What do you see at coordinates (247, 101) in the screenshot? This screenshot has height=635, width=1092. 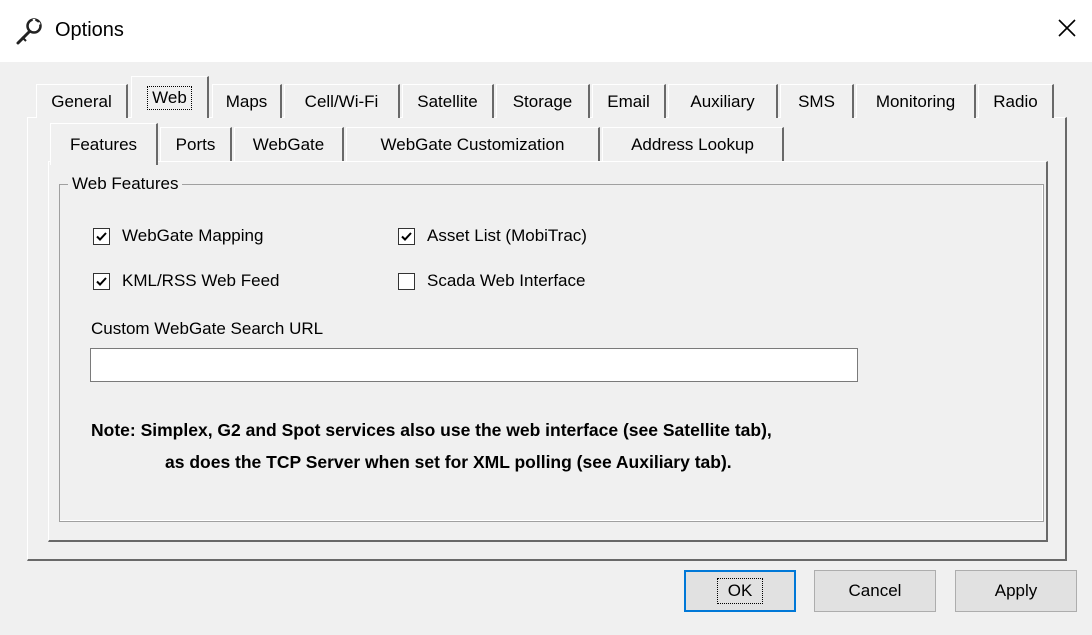 I see `tab-maps: Maps` at bounding box center [247, 101].